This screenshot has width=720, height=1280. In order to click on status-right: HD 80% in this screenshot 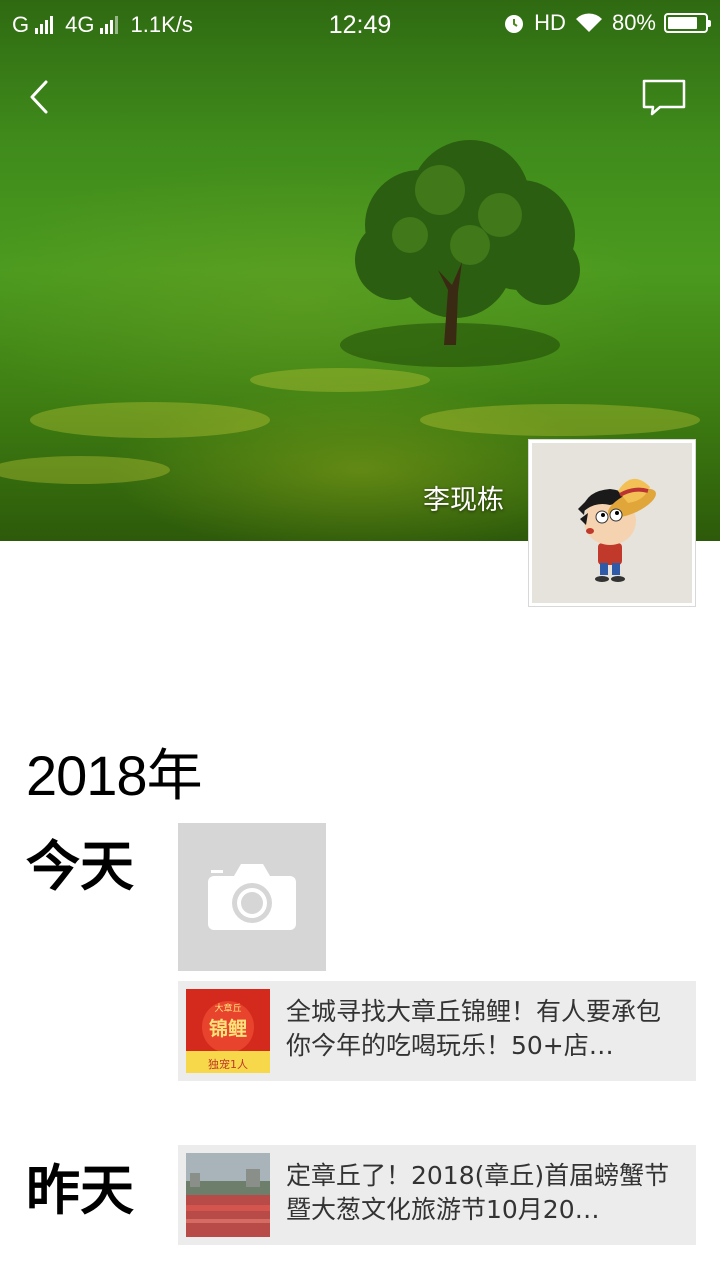, I will do `click(606, 23)`.